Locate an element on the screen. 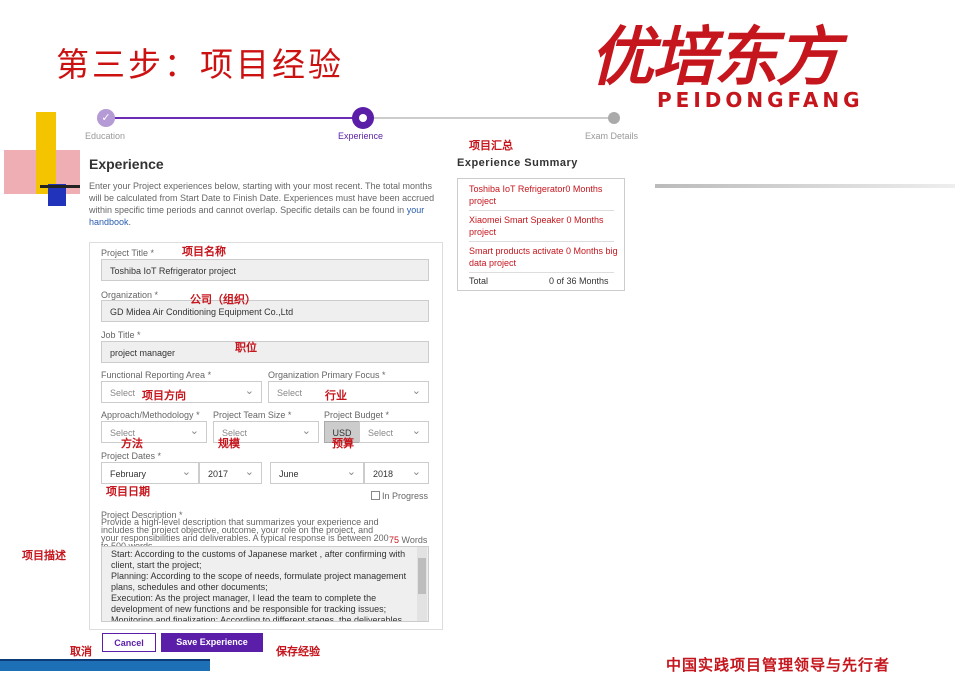  project-title-label: Project Title * is located at coordinates (128, 253).